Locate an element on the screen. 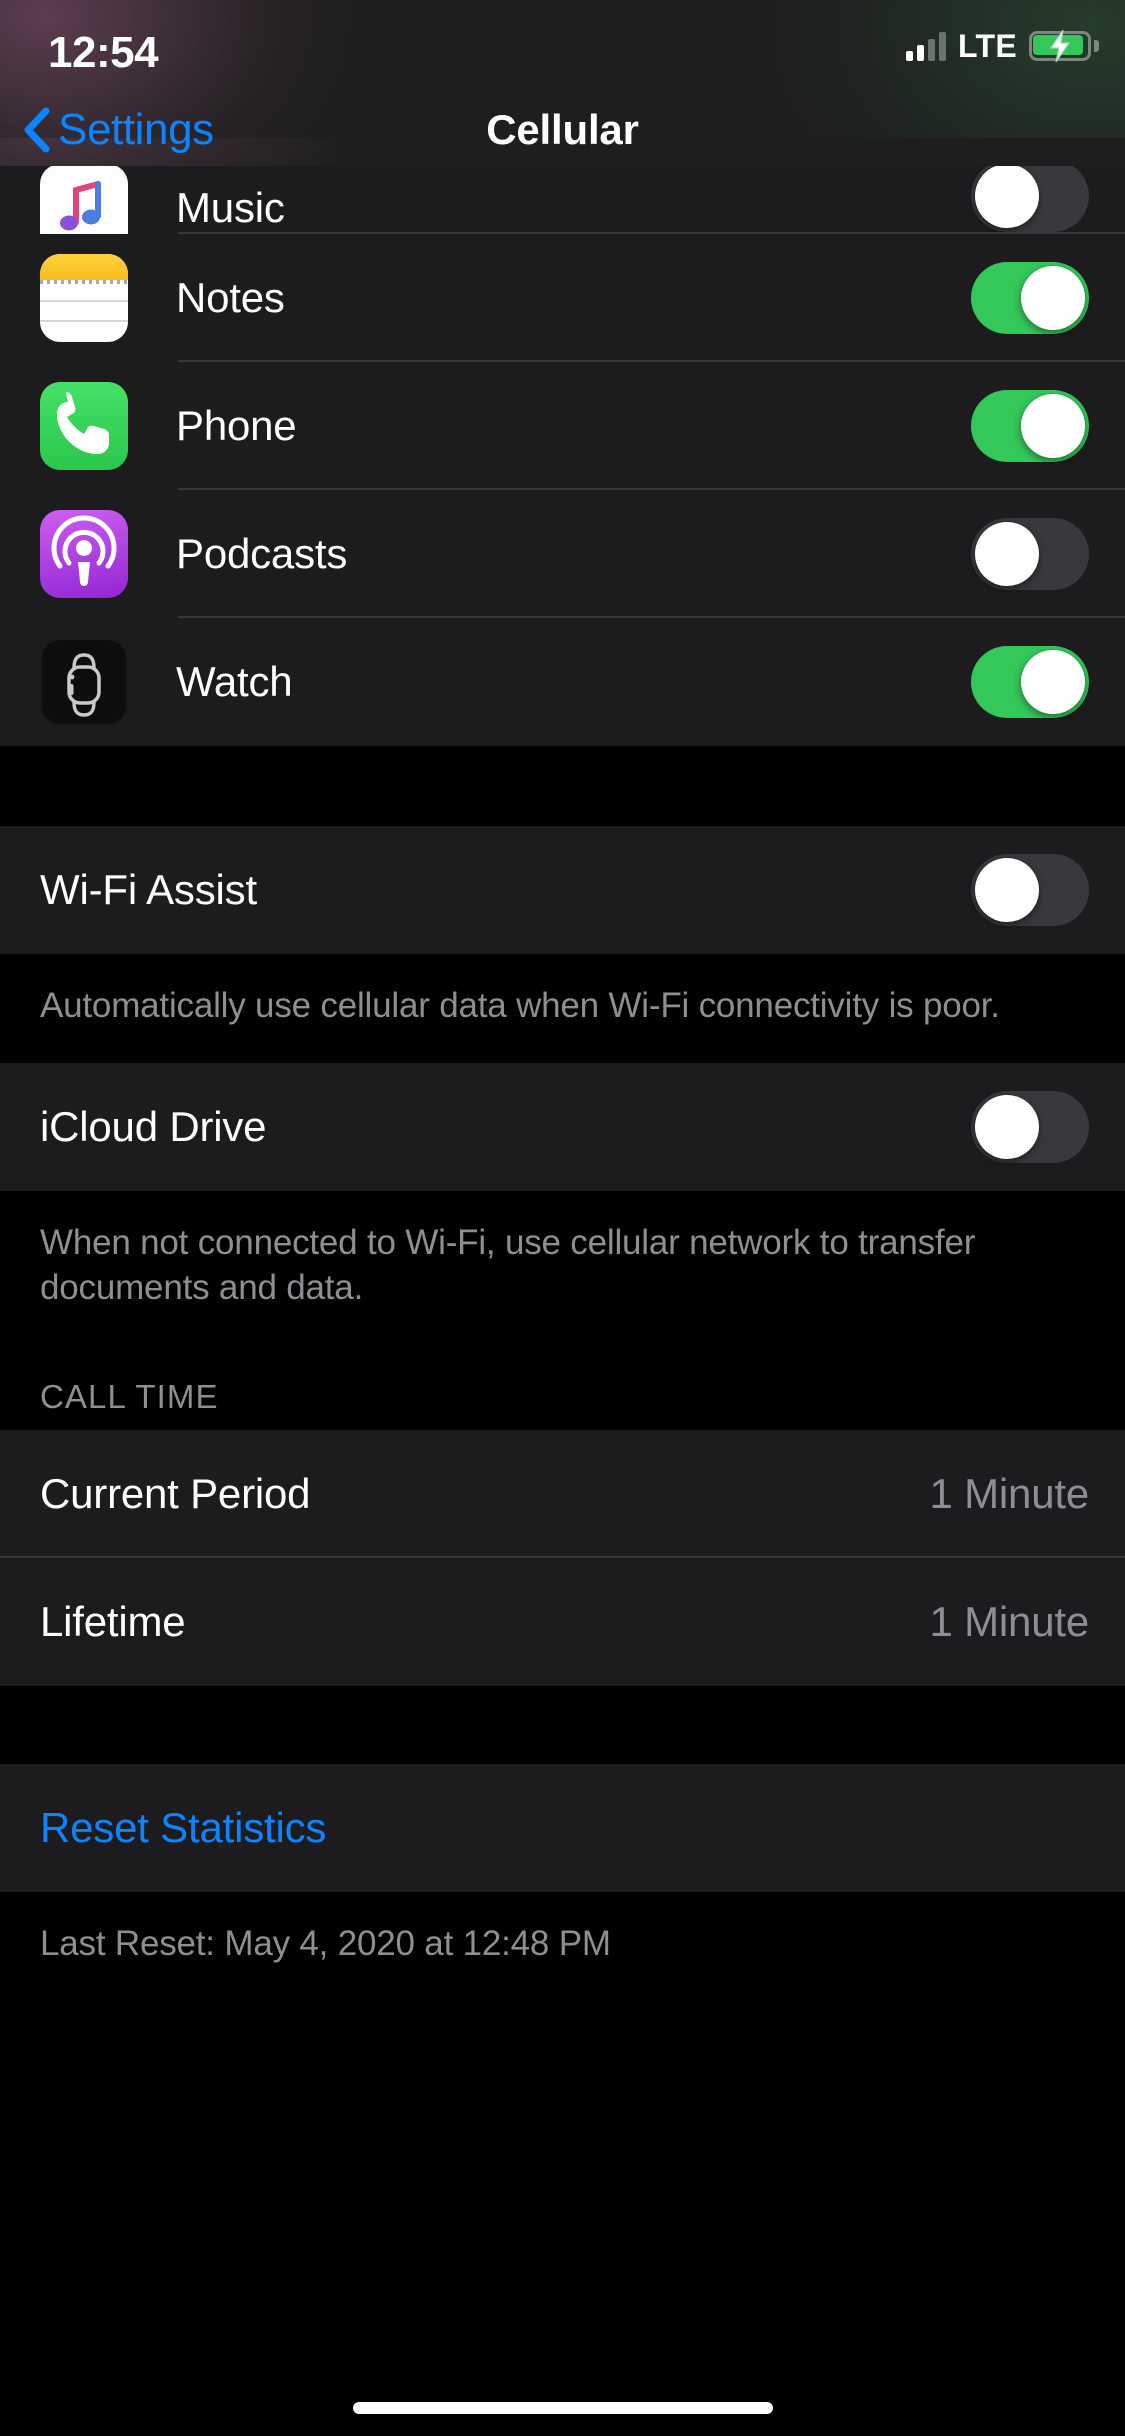  network-type-label: LTE is located at coordinates (987, 46).